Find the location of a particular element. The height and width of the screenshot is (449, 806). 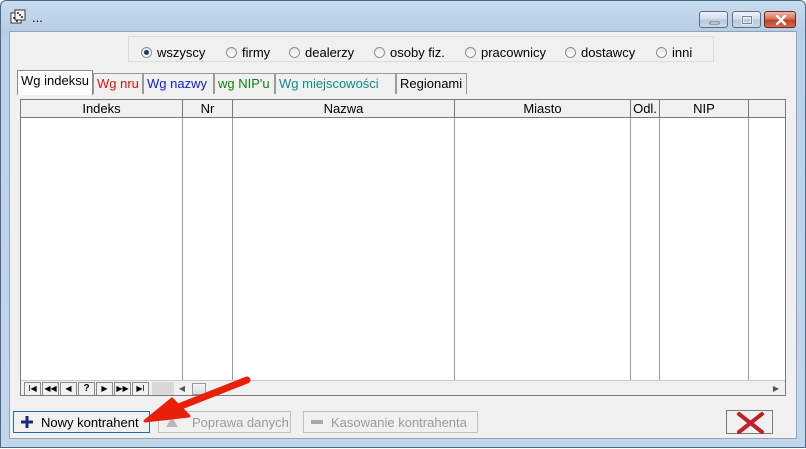

column-header-nazwa: Nazwa is located at coordinates (344, 109).